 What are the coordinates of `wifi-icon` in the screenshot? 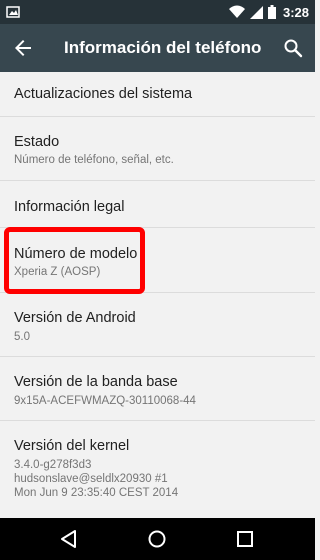 It's located at (236, 11).